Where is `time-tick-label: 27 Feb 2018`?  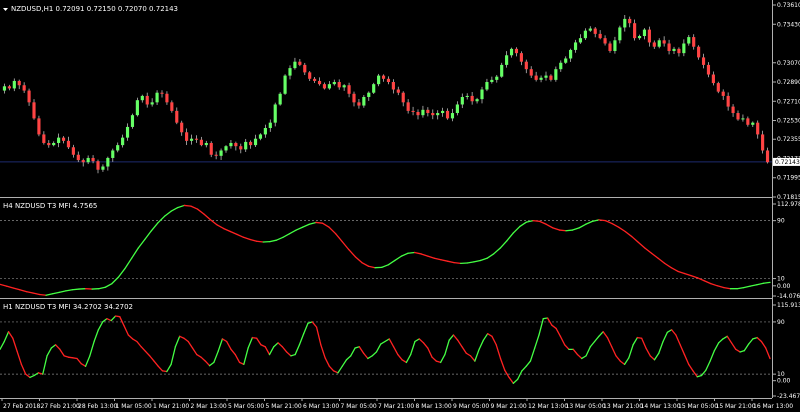
time-tick-label: 27 Feb 2018 is located at coordinates (22, 406).